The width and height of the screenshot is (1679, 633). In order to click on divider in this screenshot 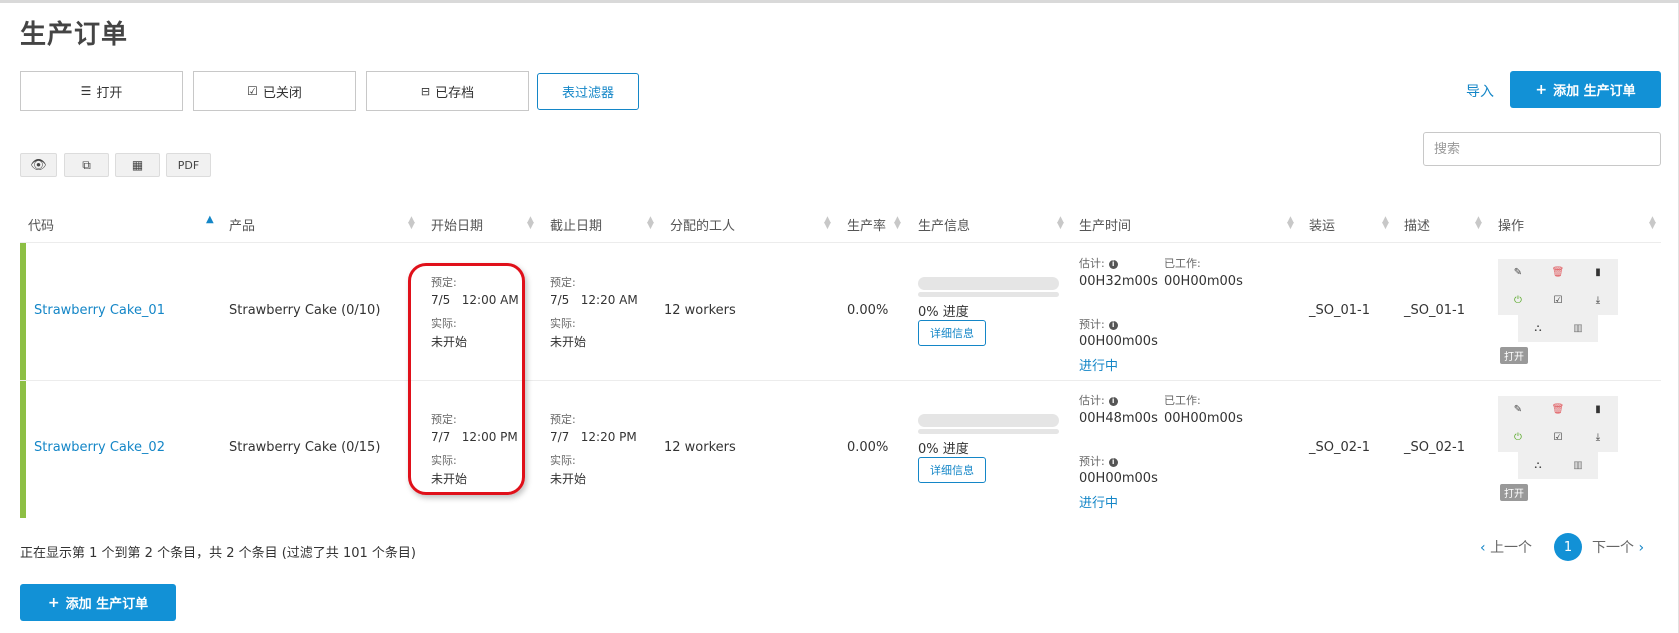, I will do `click(840, 380)`.